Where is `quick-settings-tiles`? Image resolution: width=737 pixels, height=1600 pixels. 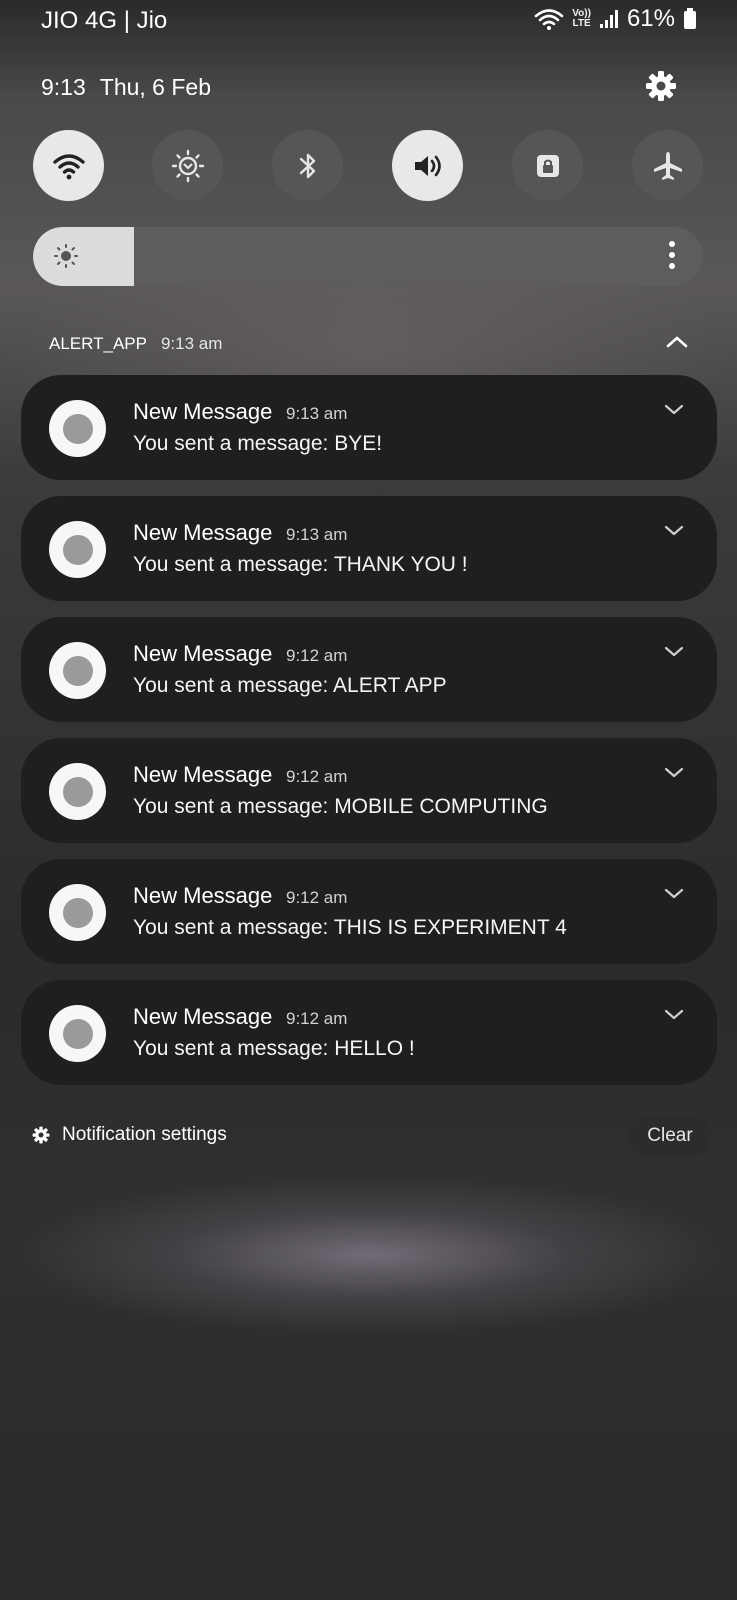
quick-settings-tiles is located at coordinates (368, 166).